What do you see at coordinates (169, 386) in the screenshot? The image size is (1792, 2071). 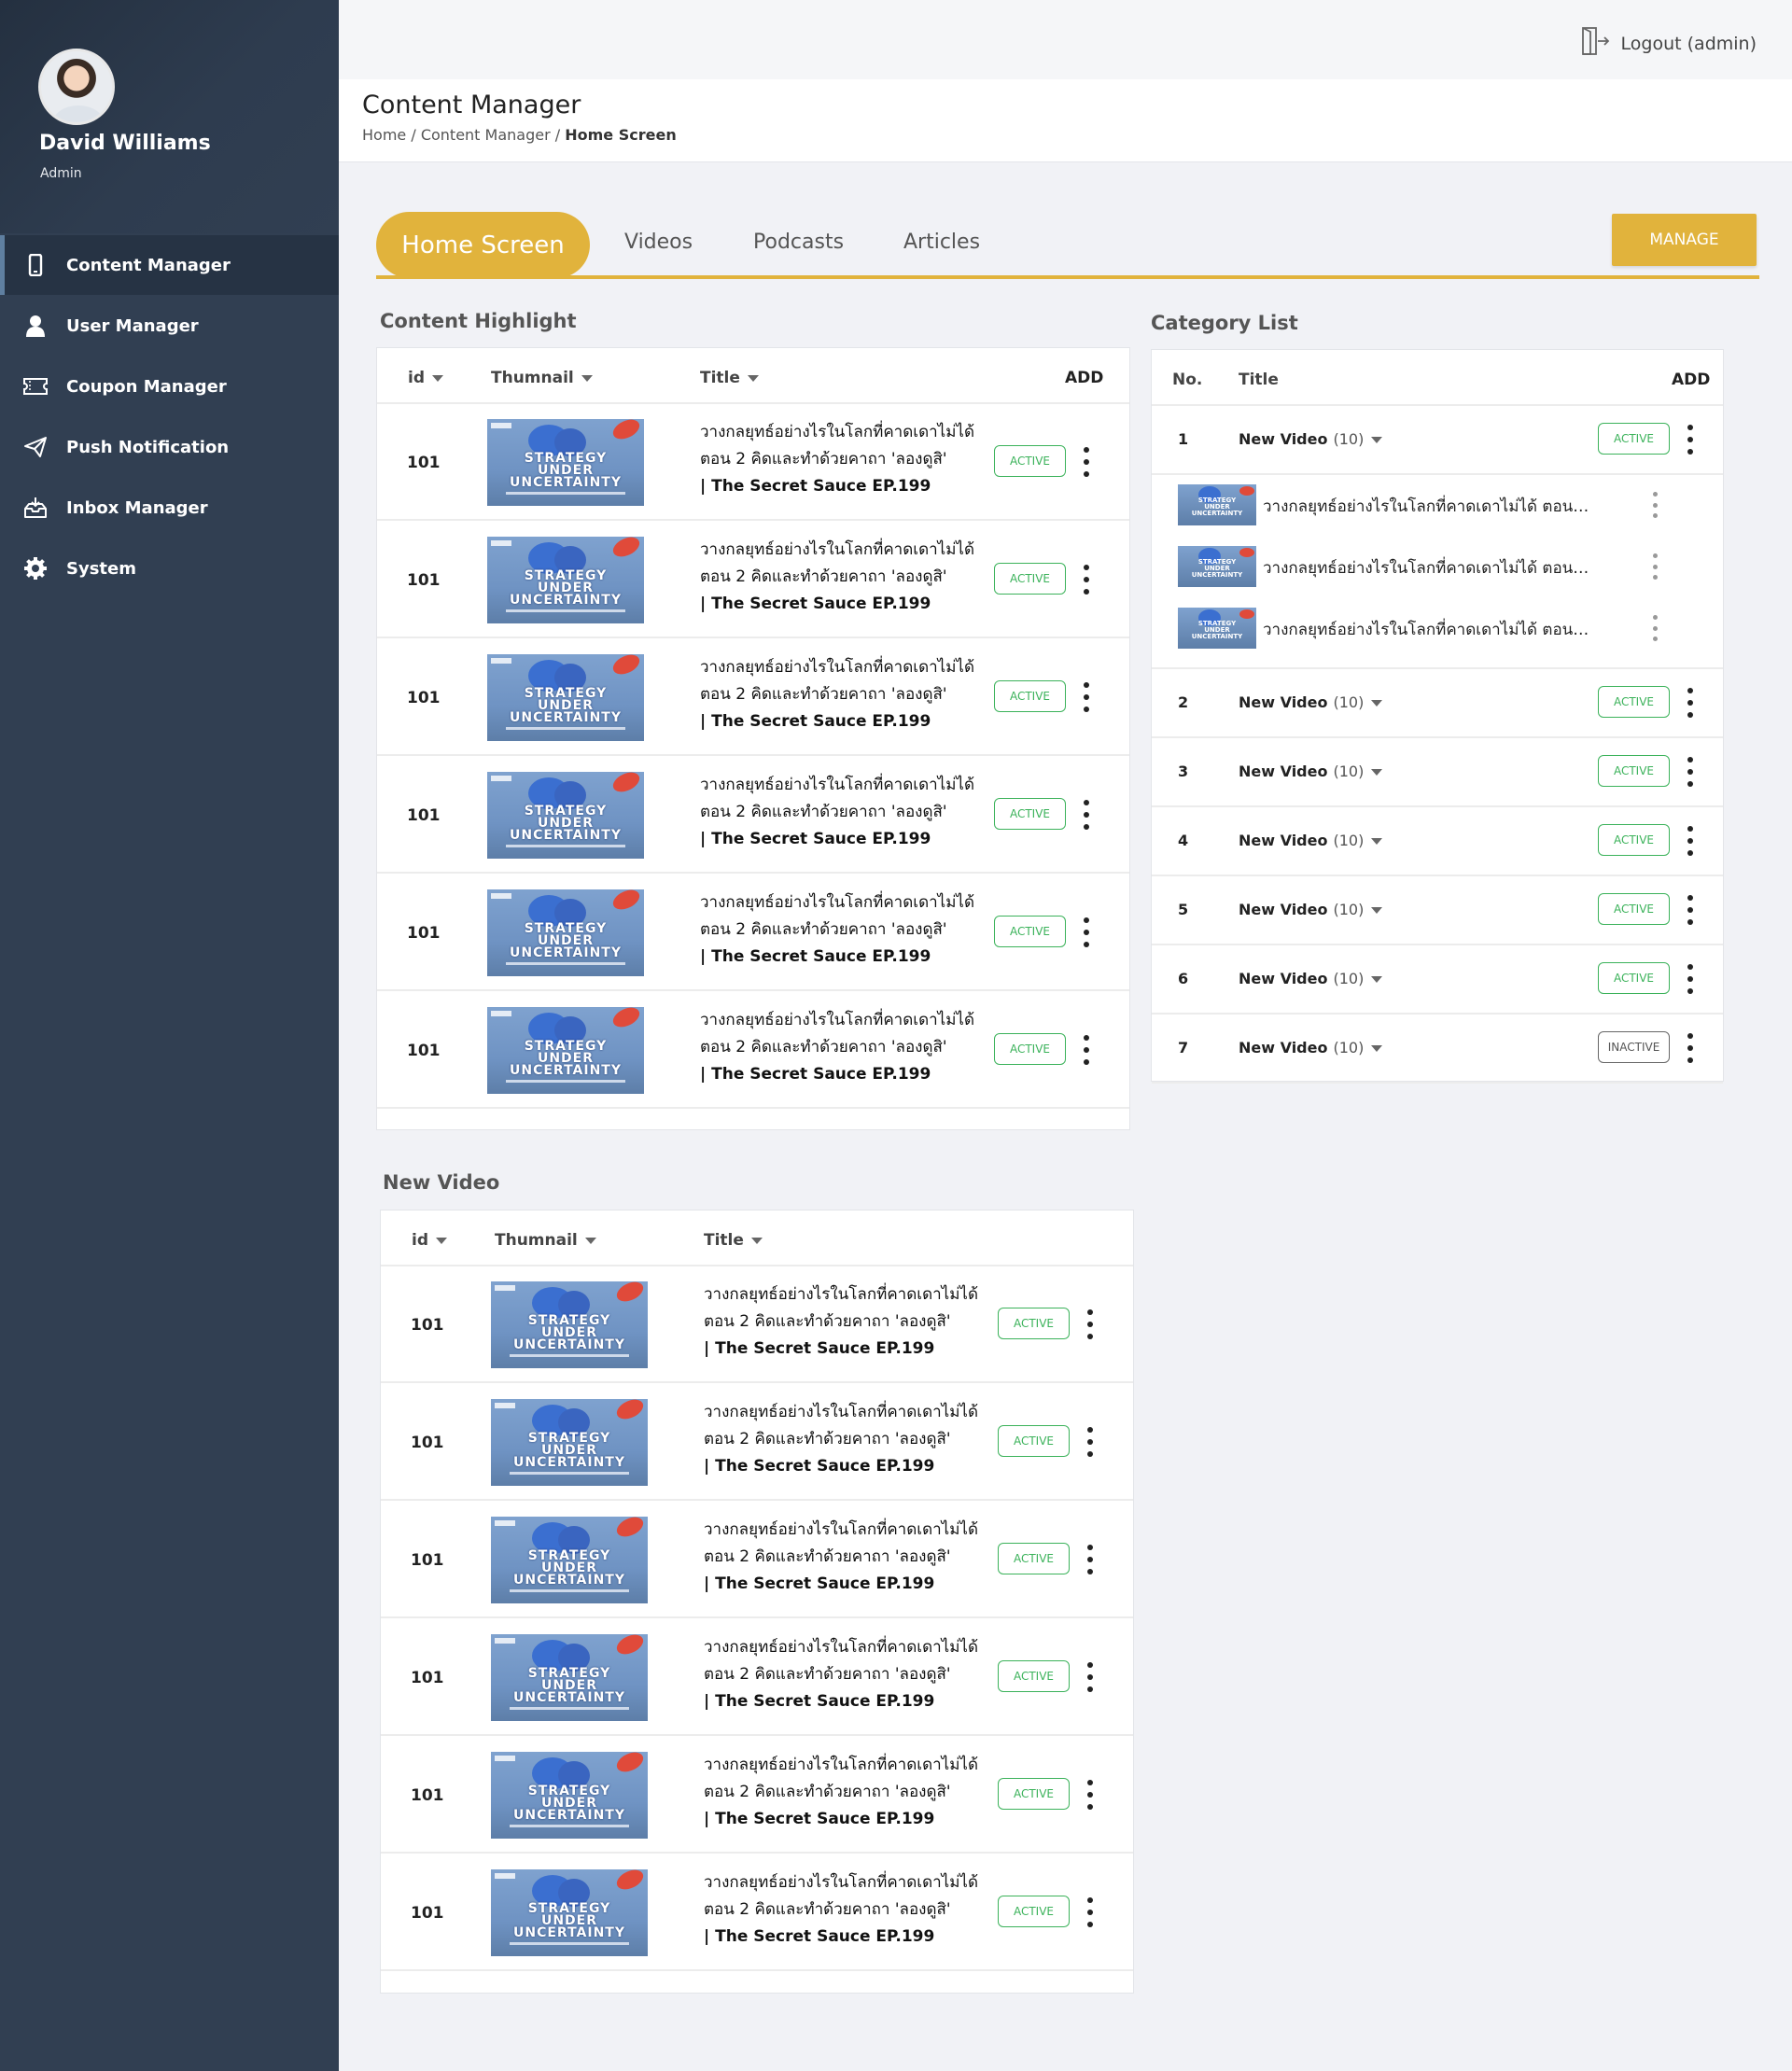 I see `sidebar-item-coupon-manager: Coupon Manager` at bounding box center [169, 386].